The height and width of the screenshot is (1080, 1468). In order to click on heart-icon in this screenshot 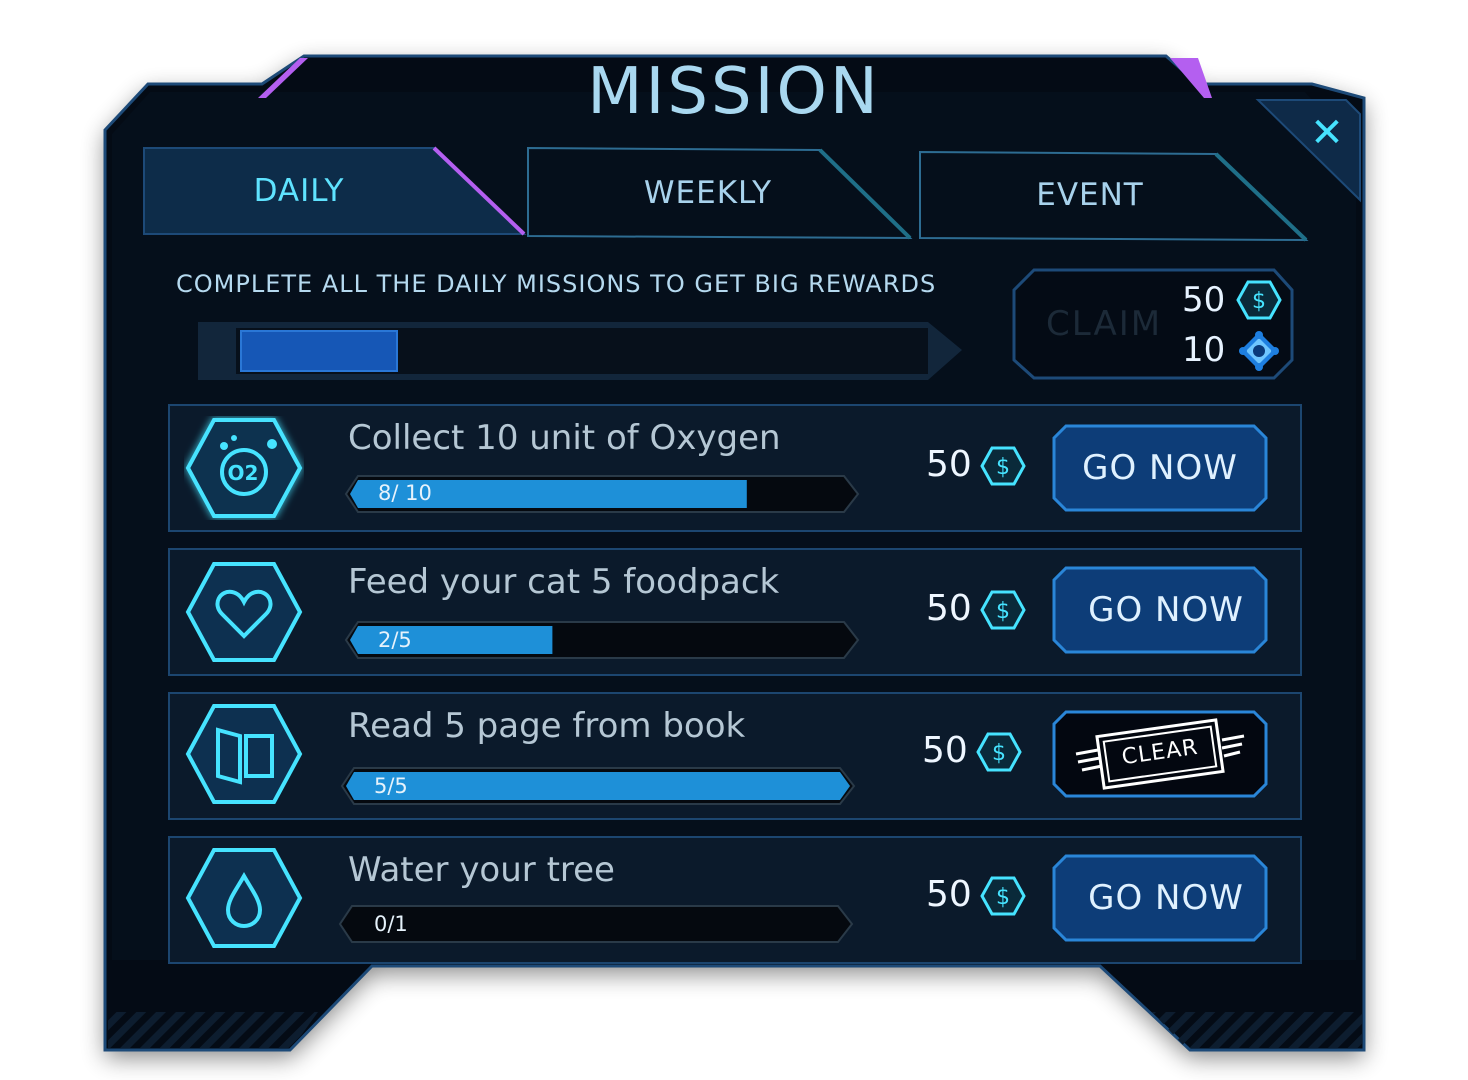, I will do `click(244, 612)`.